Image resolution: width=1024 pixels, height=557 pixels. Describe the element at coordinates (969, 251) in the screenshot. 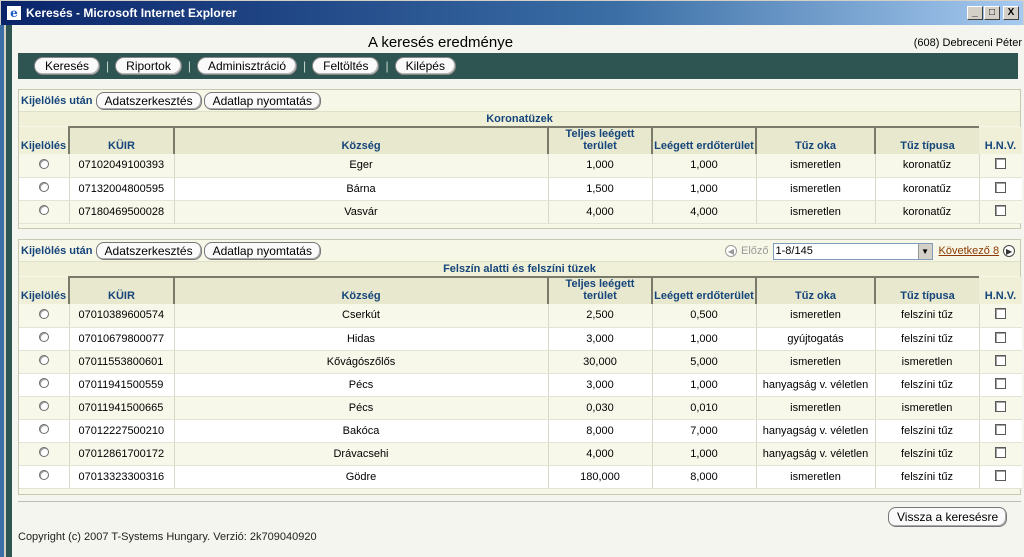

I see `next-page-link: Következő 8` at that location.